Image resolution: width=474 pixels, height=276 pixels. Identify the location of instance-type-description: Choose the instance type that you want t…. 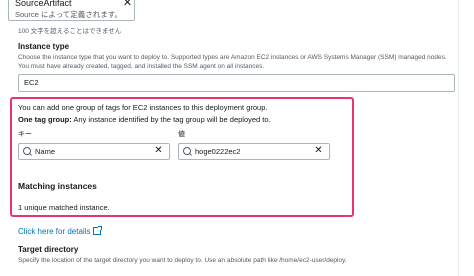
(232, 62).